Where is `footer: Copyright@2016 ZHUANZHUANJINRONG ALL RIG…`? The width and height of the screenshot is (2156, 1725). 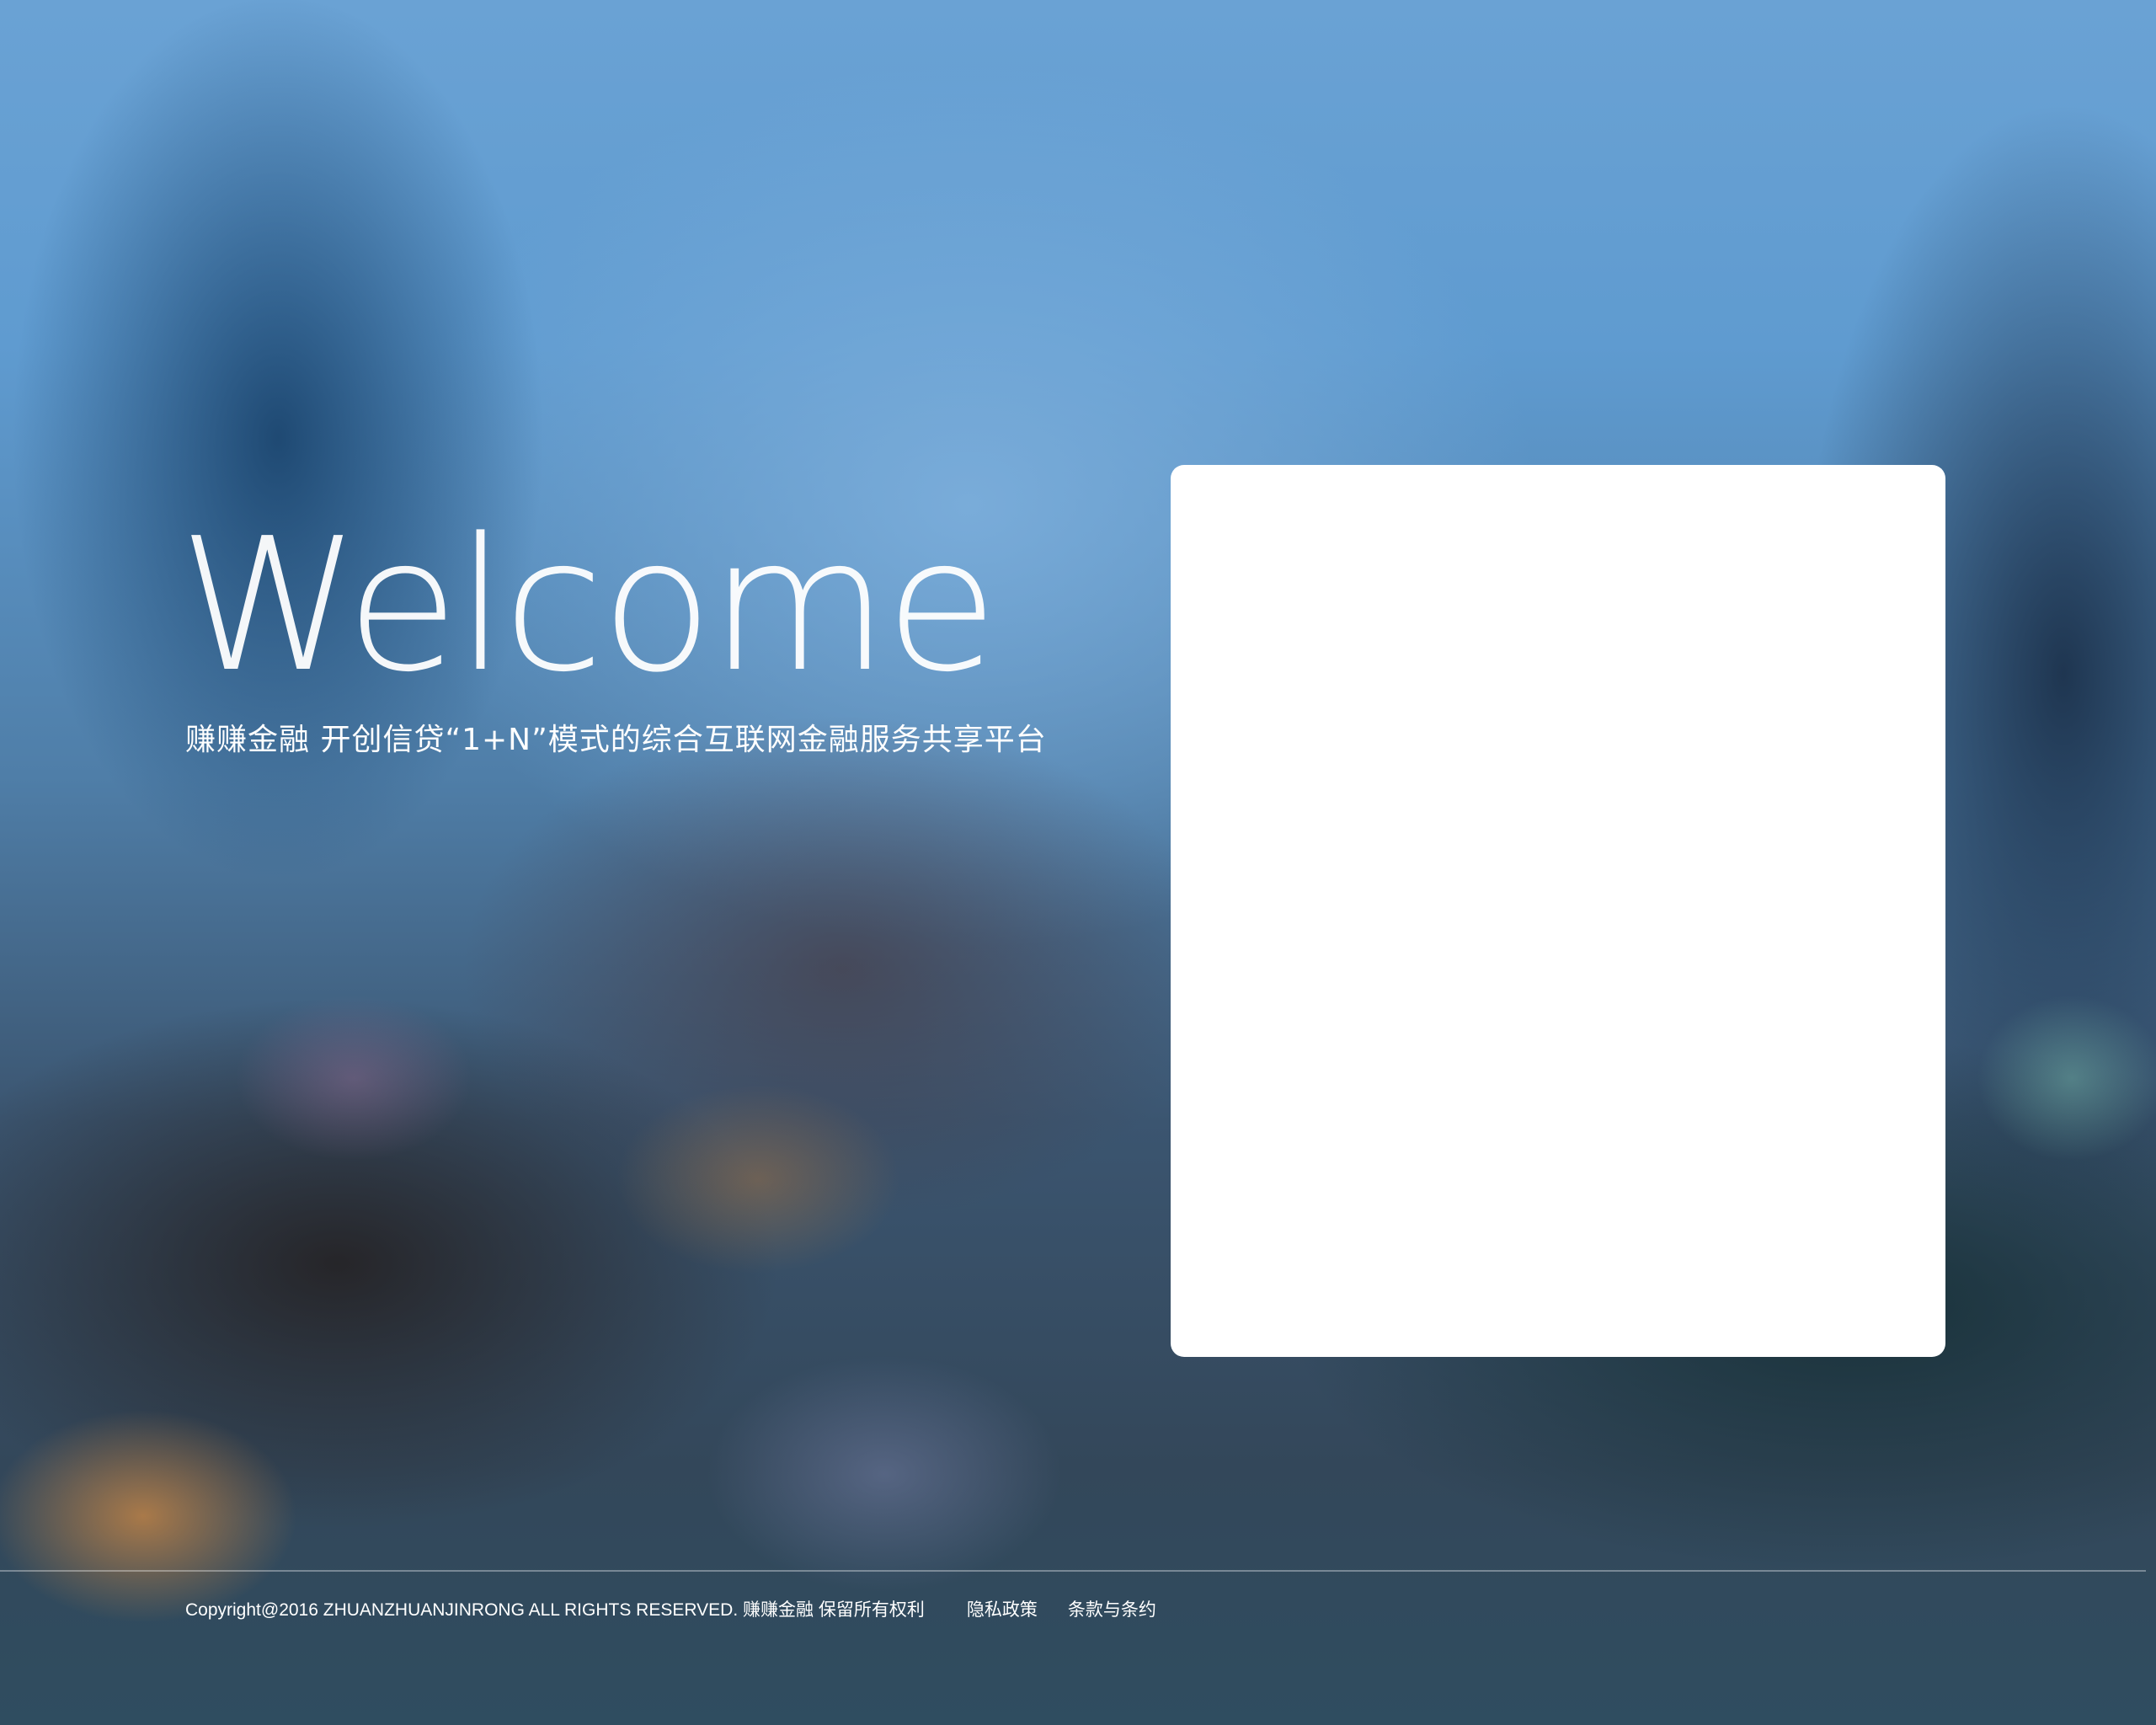
footer: Copyright@2016 ZHUANZHUANJINRONG ALL RIG… is located at coordinates (686, 1610).